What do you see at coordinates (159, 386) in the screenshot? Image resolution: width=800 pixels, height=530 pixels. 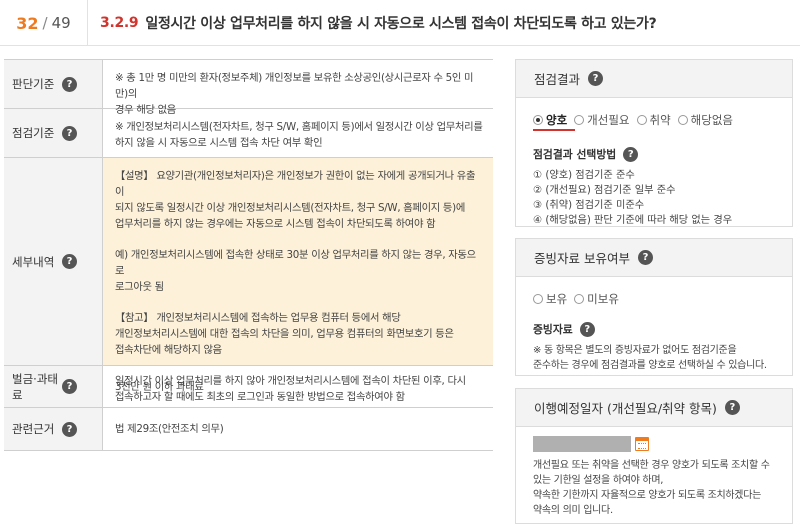 I see `value-line: 3천만 원 이하 과태료` at bounding box center [159, 386].